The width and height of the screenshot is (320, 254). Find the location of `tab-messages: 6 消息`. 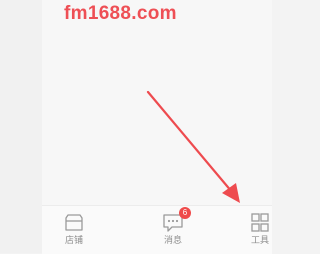

tab-messages: 6 消息 is located at coordinates (173, 229).